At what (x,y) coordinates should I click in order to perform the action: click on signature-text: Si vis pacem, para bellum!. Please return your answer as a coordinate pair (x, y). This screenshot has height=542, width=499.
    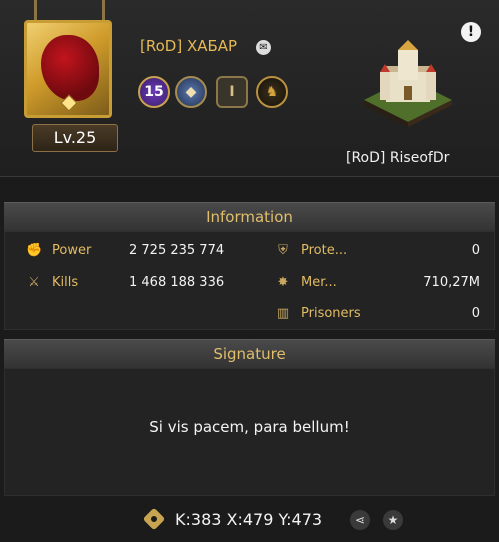
    Looking at the image, I should click on (249, 427).